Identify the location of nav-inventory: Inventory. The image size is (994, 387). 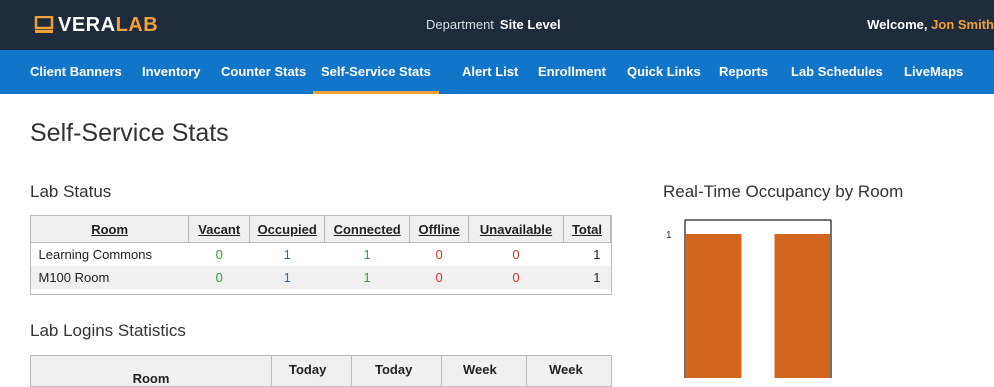
(171, 72).